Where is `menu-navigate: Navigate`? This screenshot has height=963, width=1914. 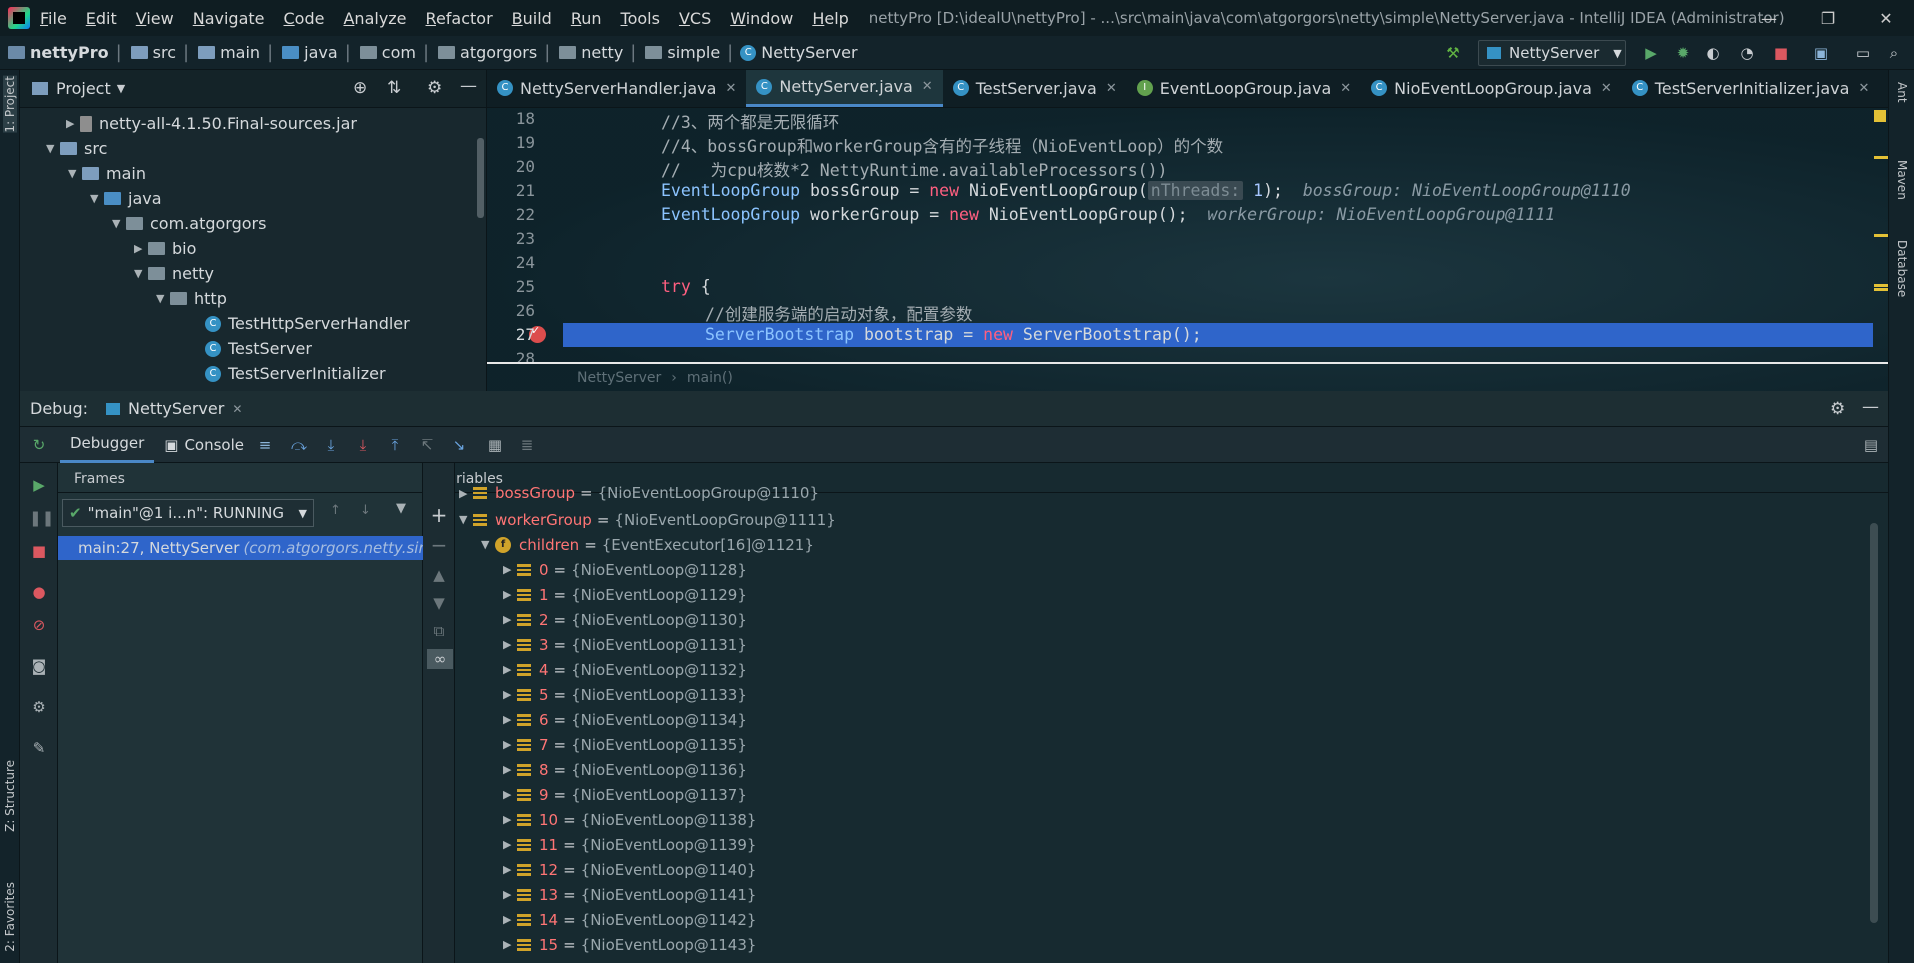
menu-navigate: Navigate is located at coordinates (229, 18).